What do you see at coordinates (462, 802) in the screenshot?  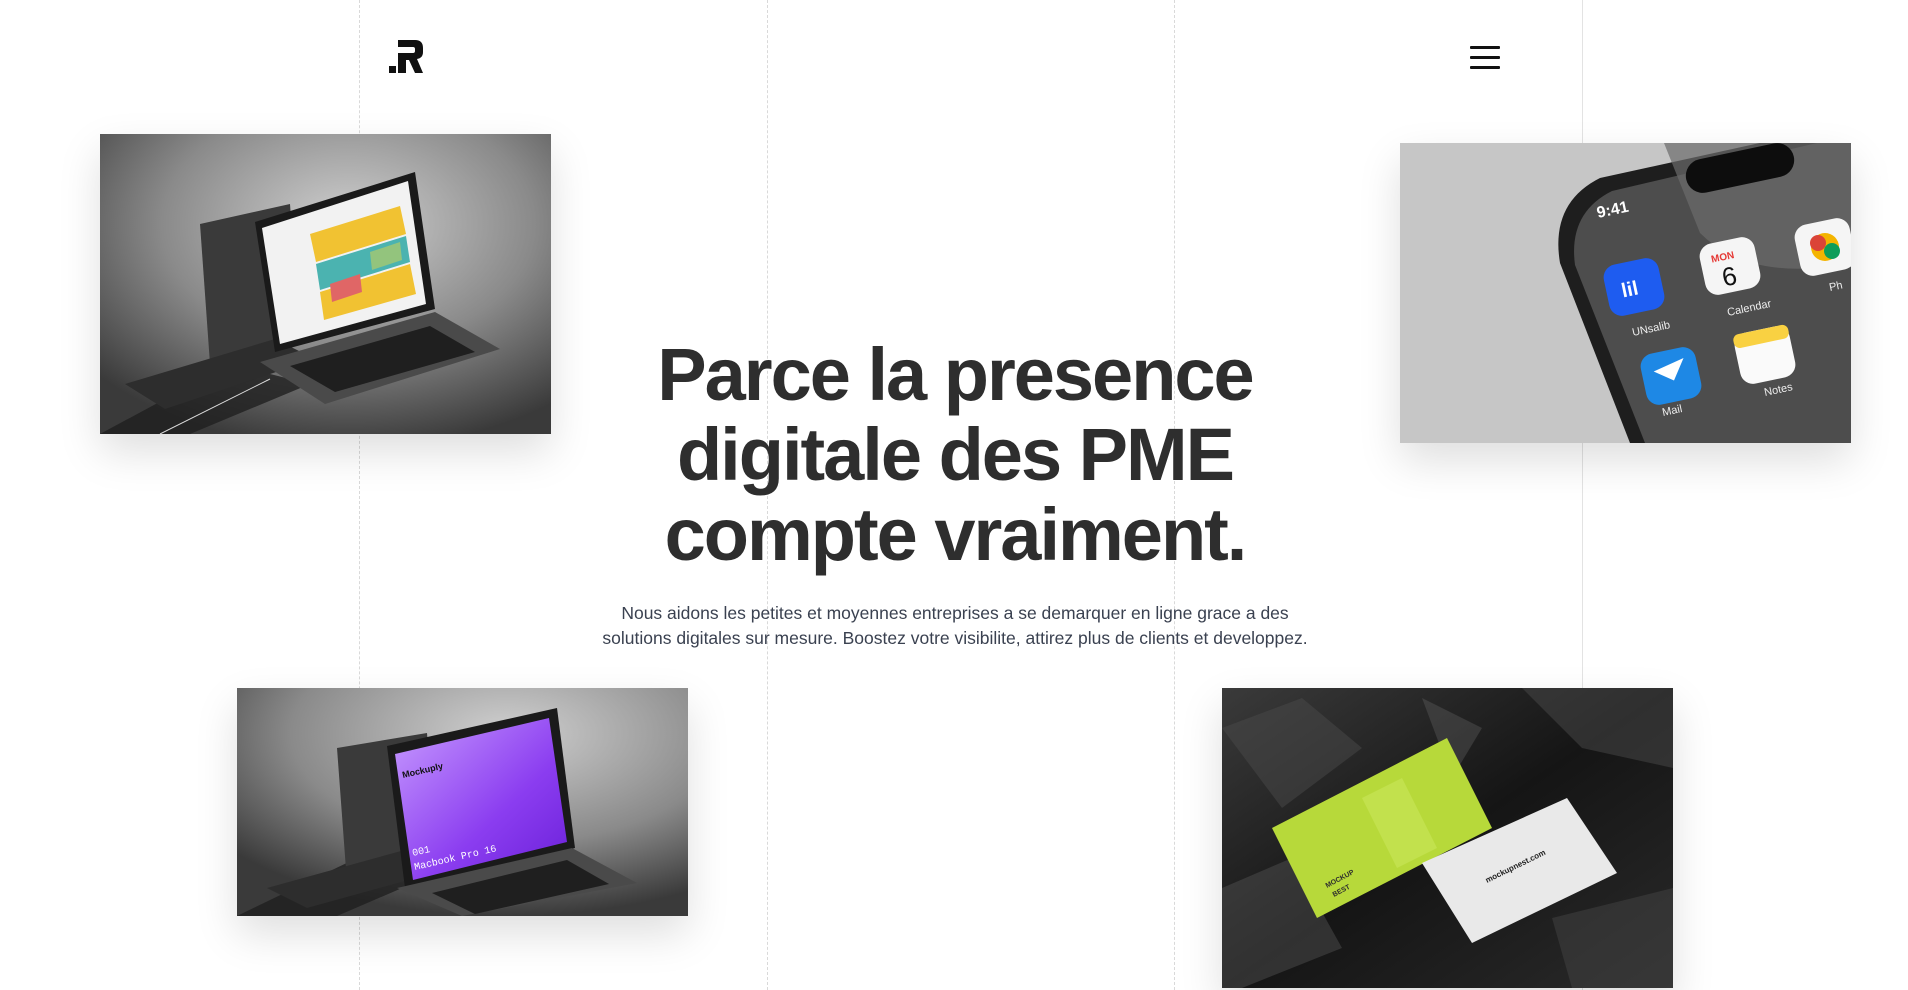 I see `laptop-mockup-image: Mockuply 001 Macbook Pro 16` at bounding box center [462, 802].